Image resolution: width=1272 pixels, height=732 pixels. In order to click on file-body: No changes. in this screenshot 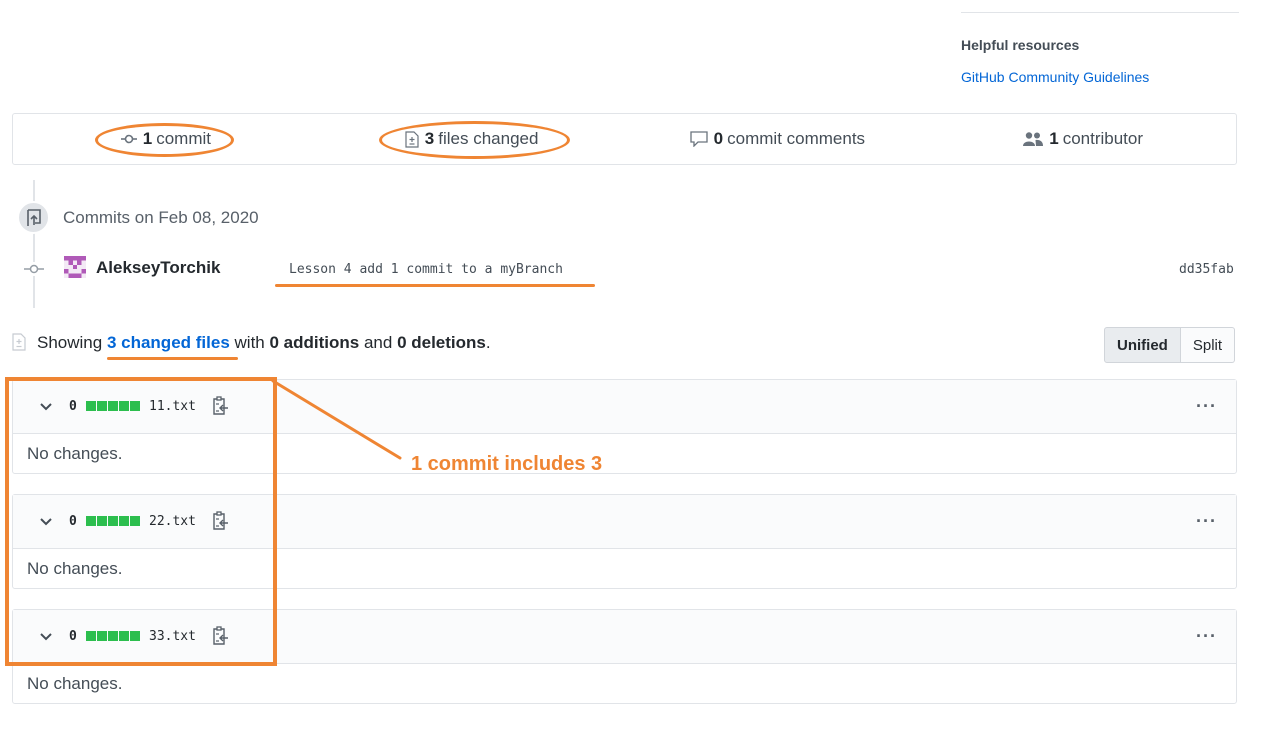, I will do `click(75, 683)`.